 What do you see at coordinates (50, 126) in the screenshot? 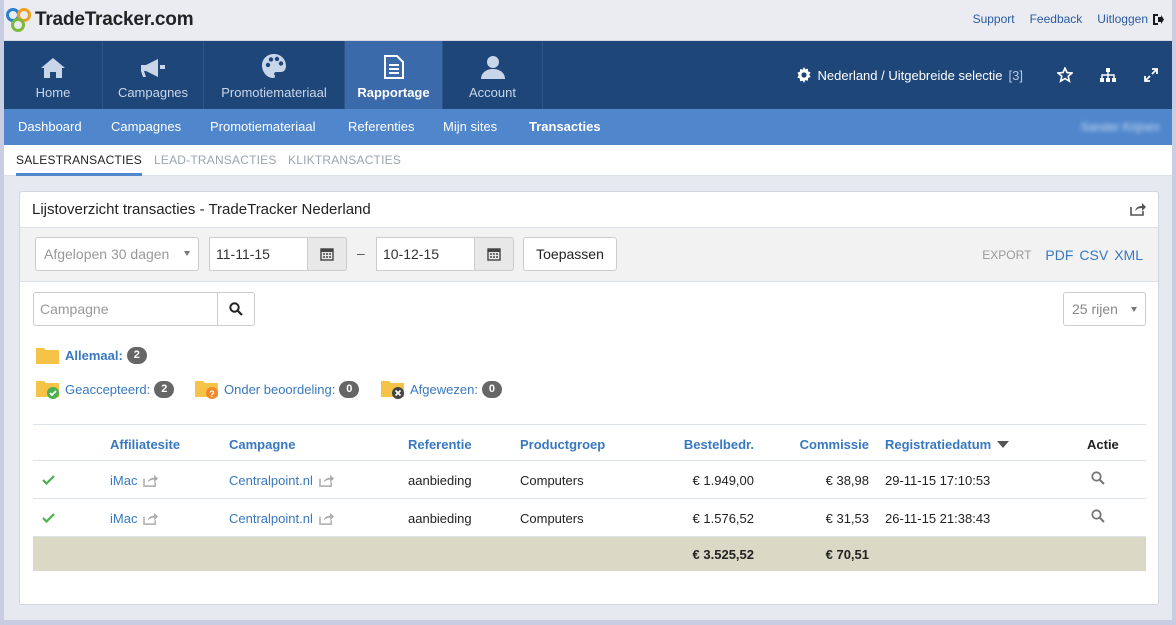
I see `subnav-dashboard: Dashboard` at bounding box center [50, 126].